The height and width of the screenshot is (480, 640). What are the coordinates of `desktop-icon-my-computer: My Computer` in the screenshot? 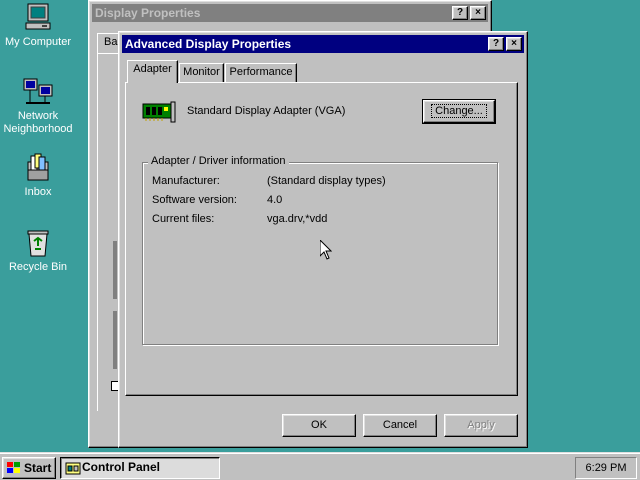 It's located at (38, 25).